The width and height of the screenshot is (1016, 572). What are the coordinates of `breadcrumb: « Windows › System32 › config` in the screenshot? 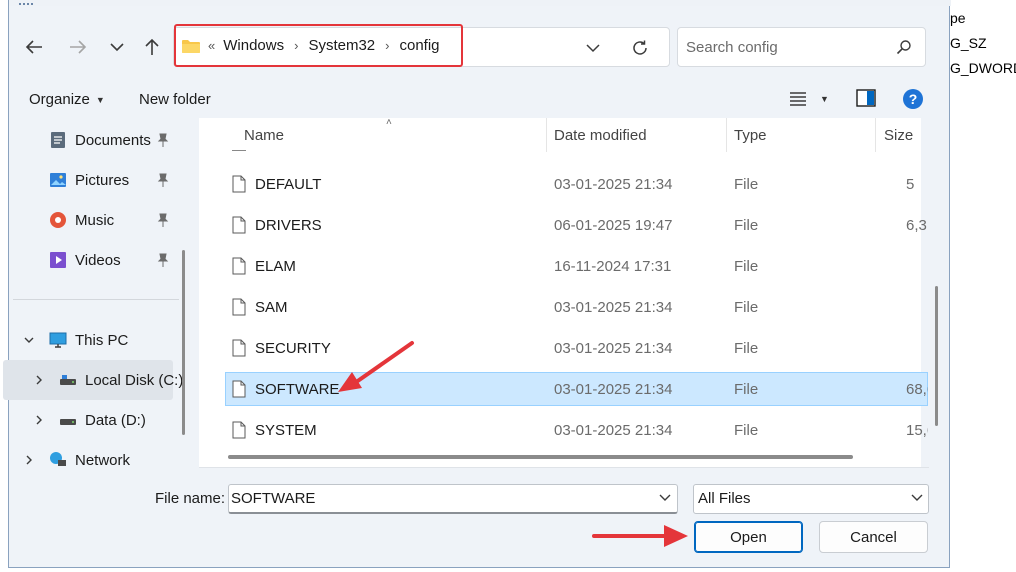 It's located at (311, 45).